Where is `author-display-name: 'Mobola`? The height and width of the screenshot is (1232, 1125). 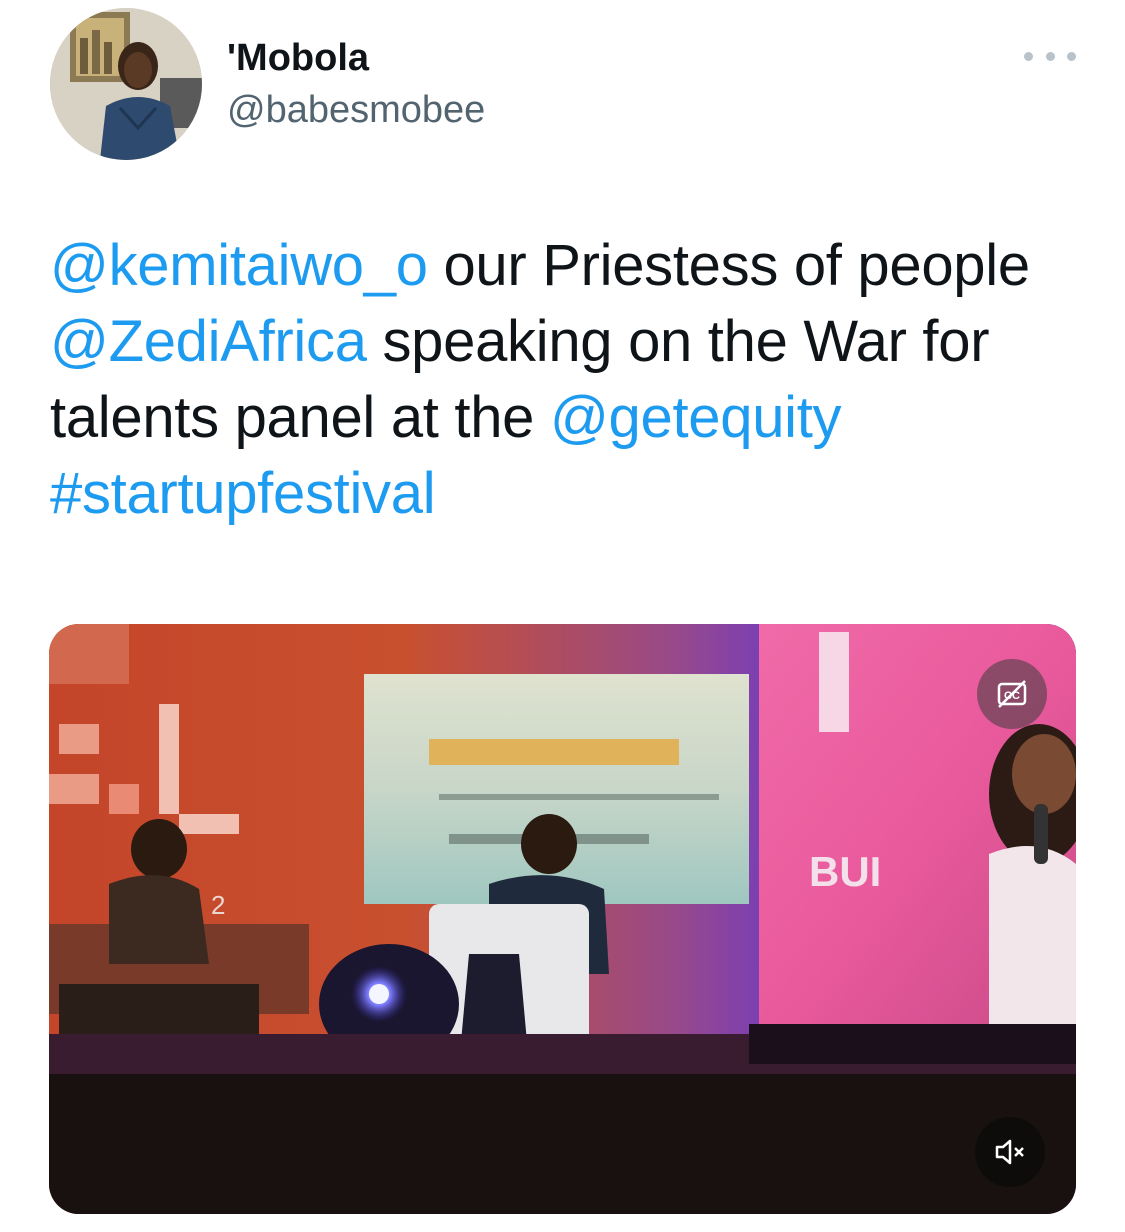 author-display-name: 'Mobola is located at coordinates (298, 58).